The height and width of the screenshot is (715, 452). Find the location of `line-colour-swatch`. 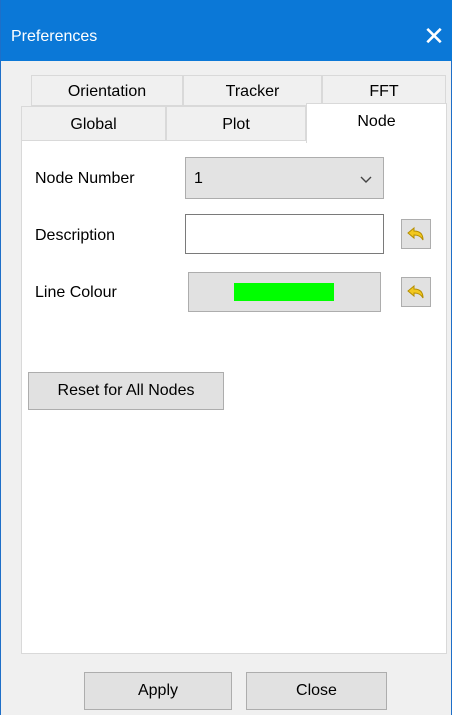

line-colour-swatch is located at coordinates (284, 292).